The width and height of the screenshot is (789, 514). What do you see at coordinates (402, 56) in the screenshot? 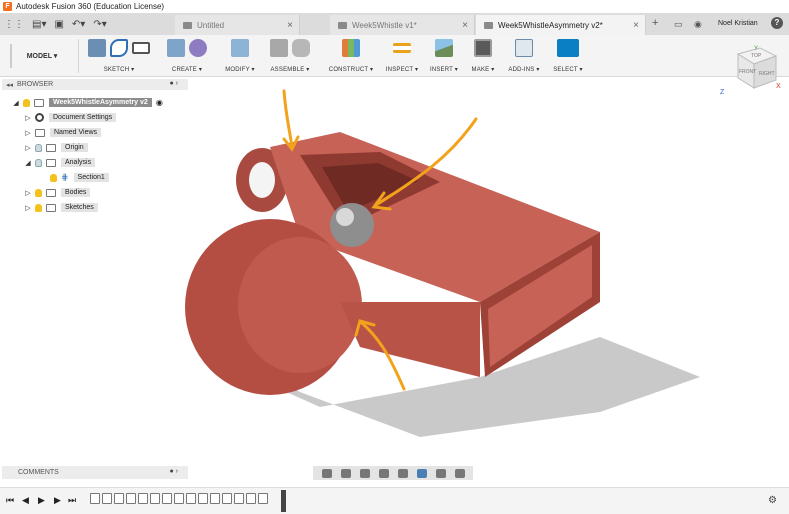
I see `inspect-group: INSPECT ▾` at bounding box center [402, 56].